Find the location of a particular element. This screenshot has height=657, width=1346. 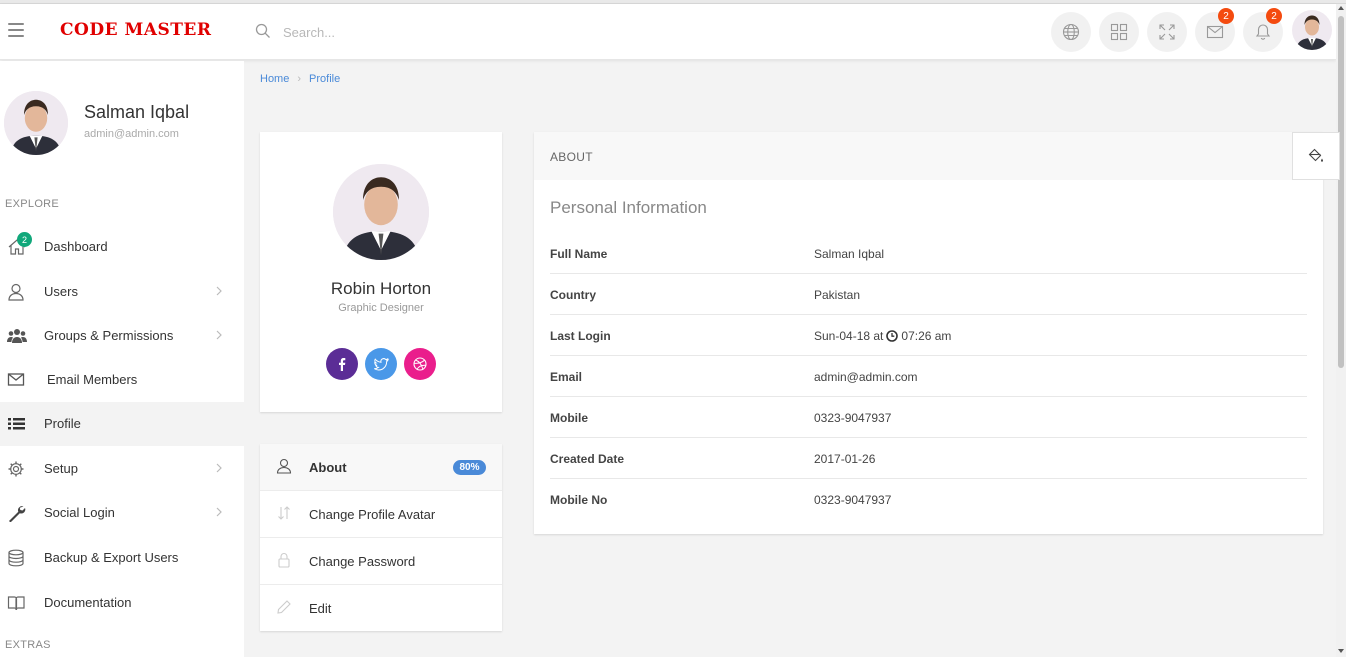

info-value: 2017-01-26 is located at coordinates (845, 459).